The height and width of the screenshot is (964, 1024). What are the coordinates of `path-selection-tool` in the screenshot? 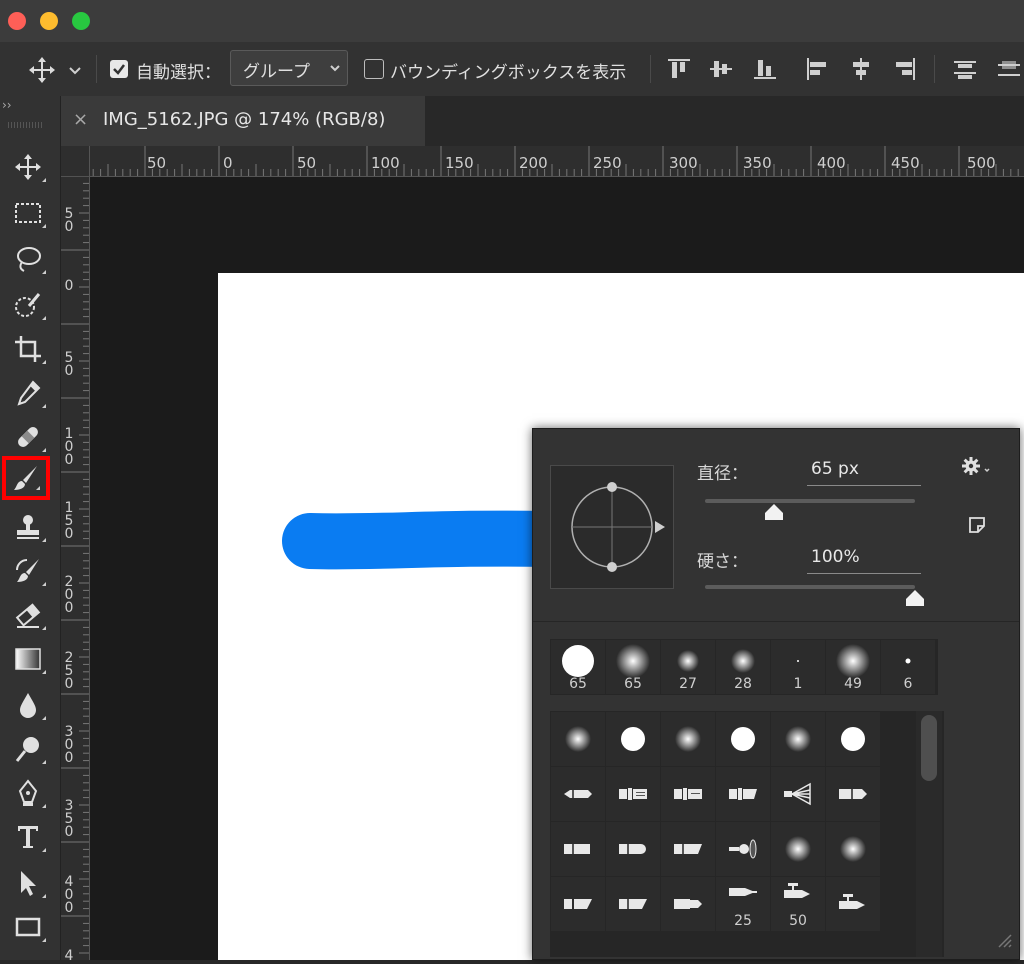 It's located at (28, 883).